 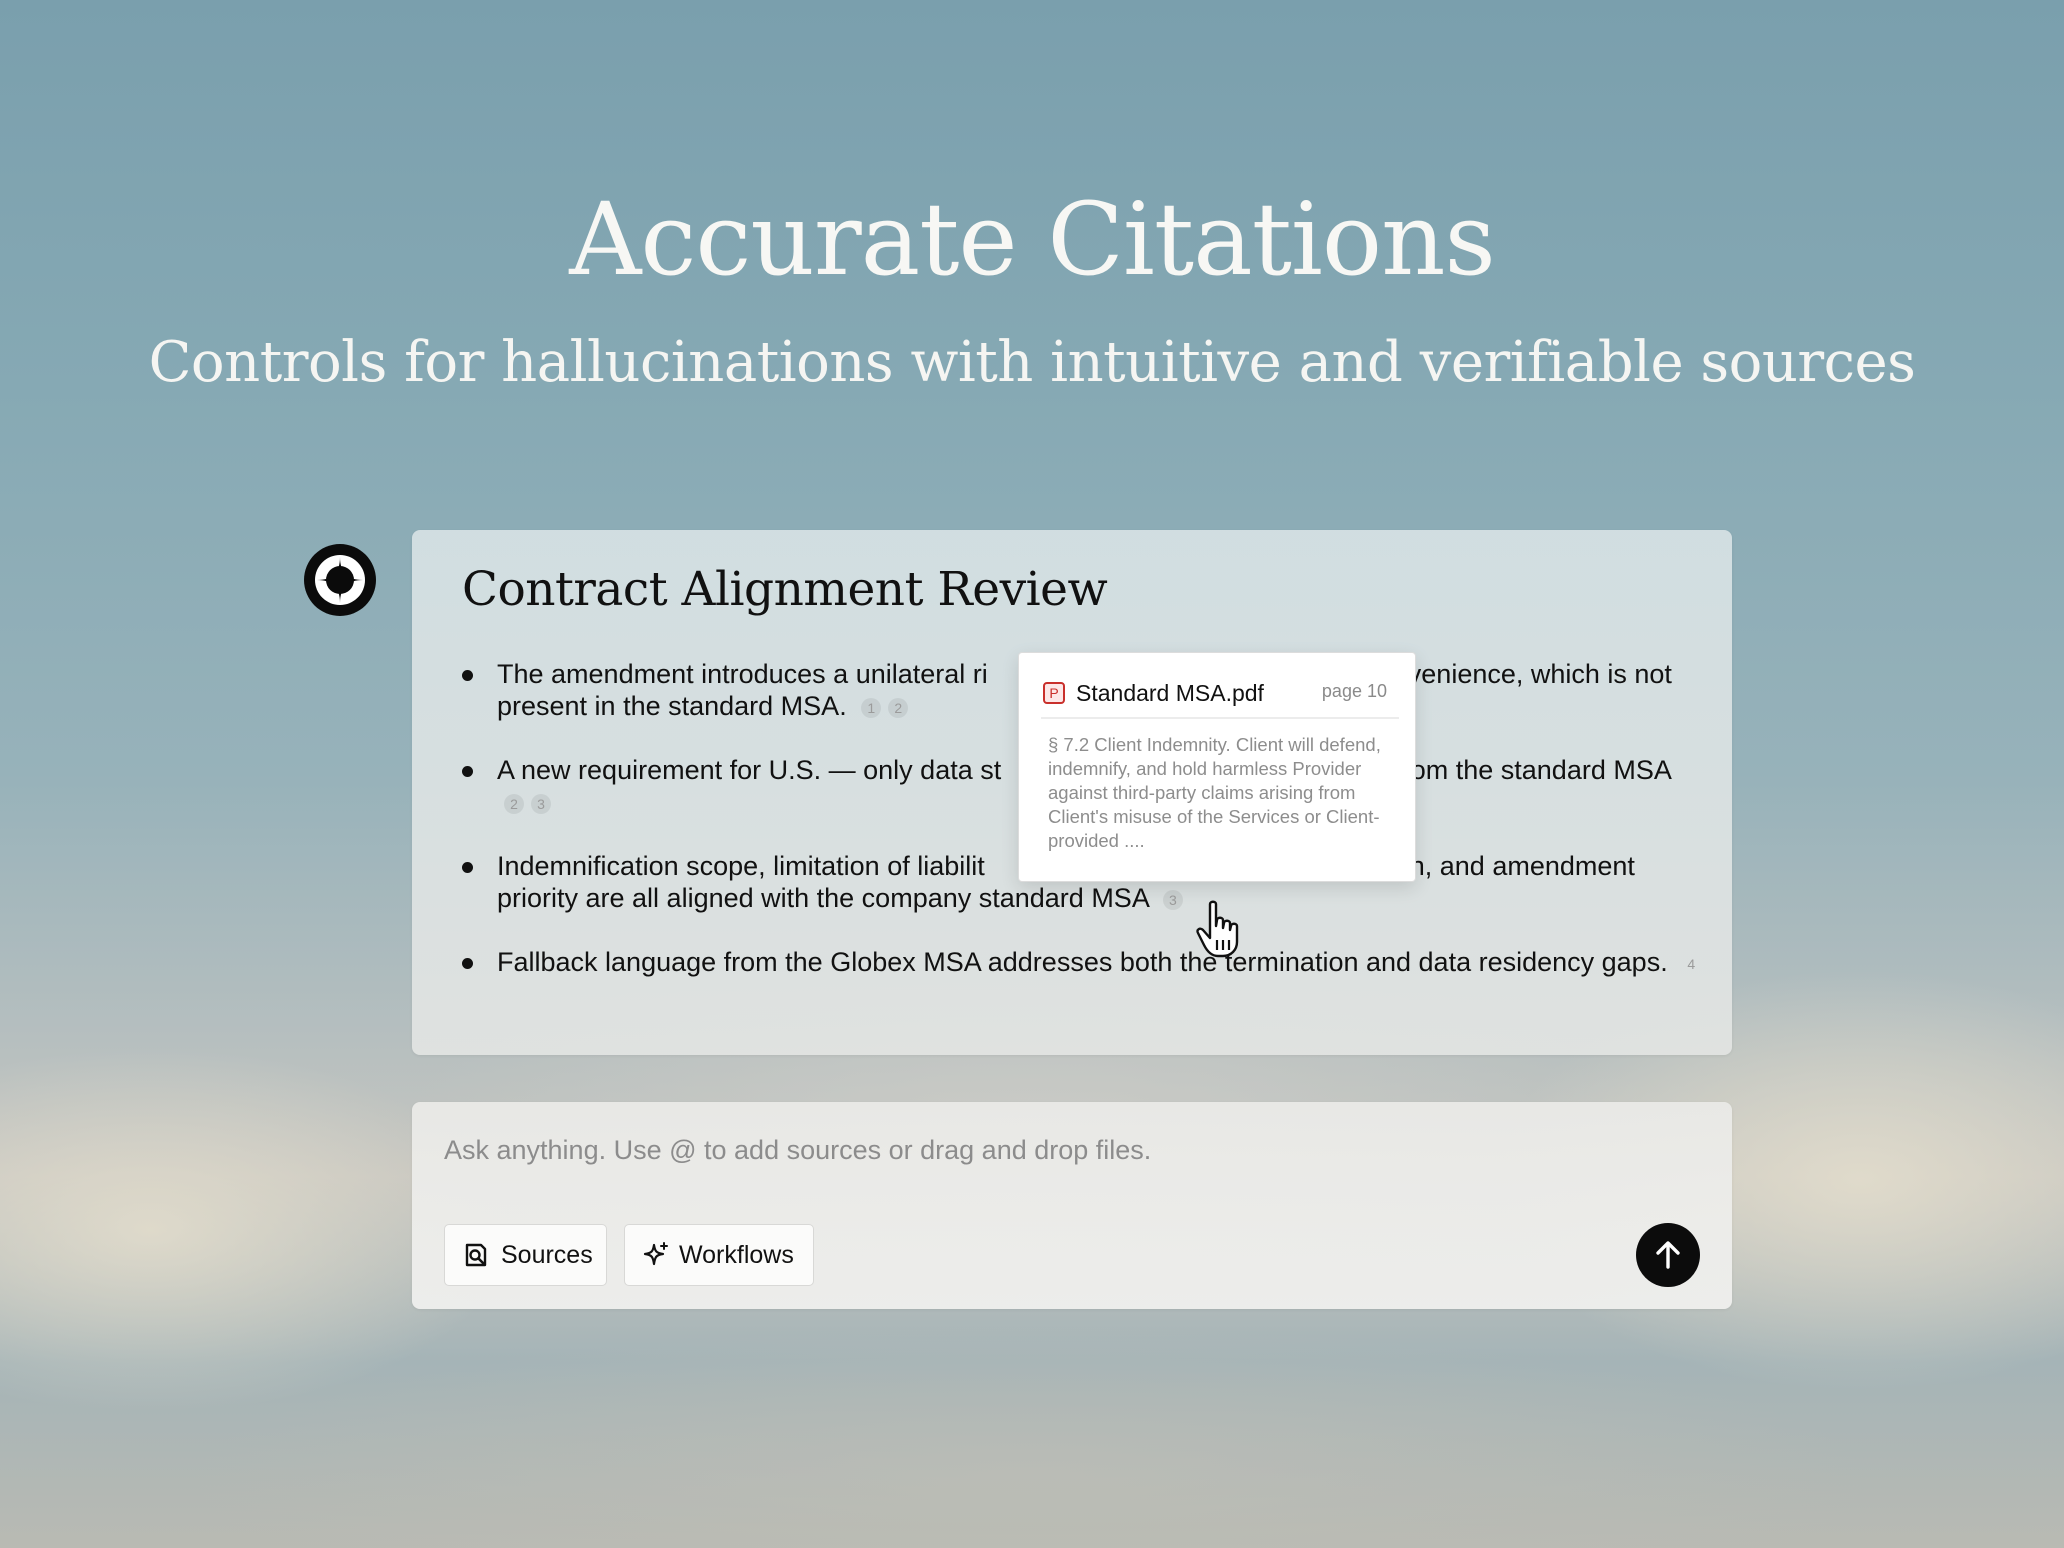 What do you see at coordinates (1525, 770) in the screenshot?
I see `bullet-text-continued: t from the standard MSA` at bounding box center [1525, 770].